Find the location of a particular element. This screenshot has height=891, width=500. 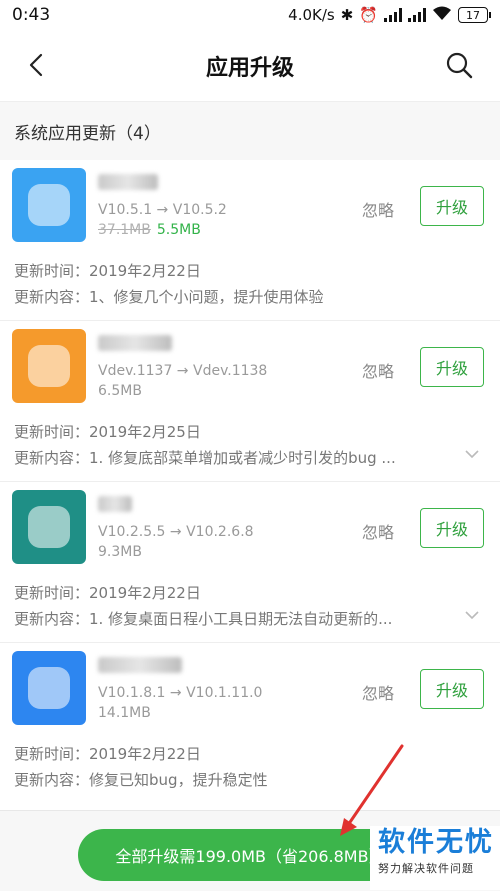

app-header: 应用升级 is located at coordinates (250, 66).